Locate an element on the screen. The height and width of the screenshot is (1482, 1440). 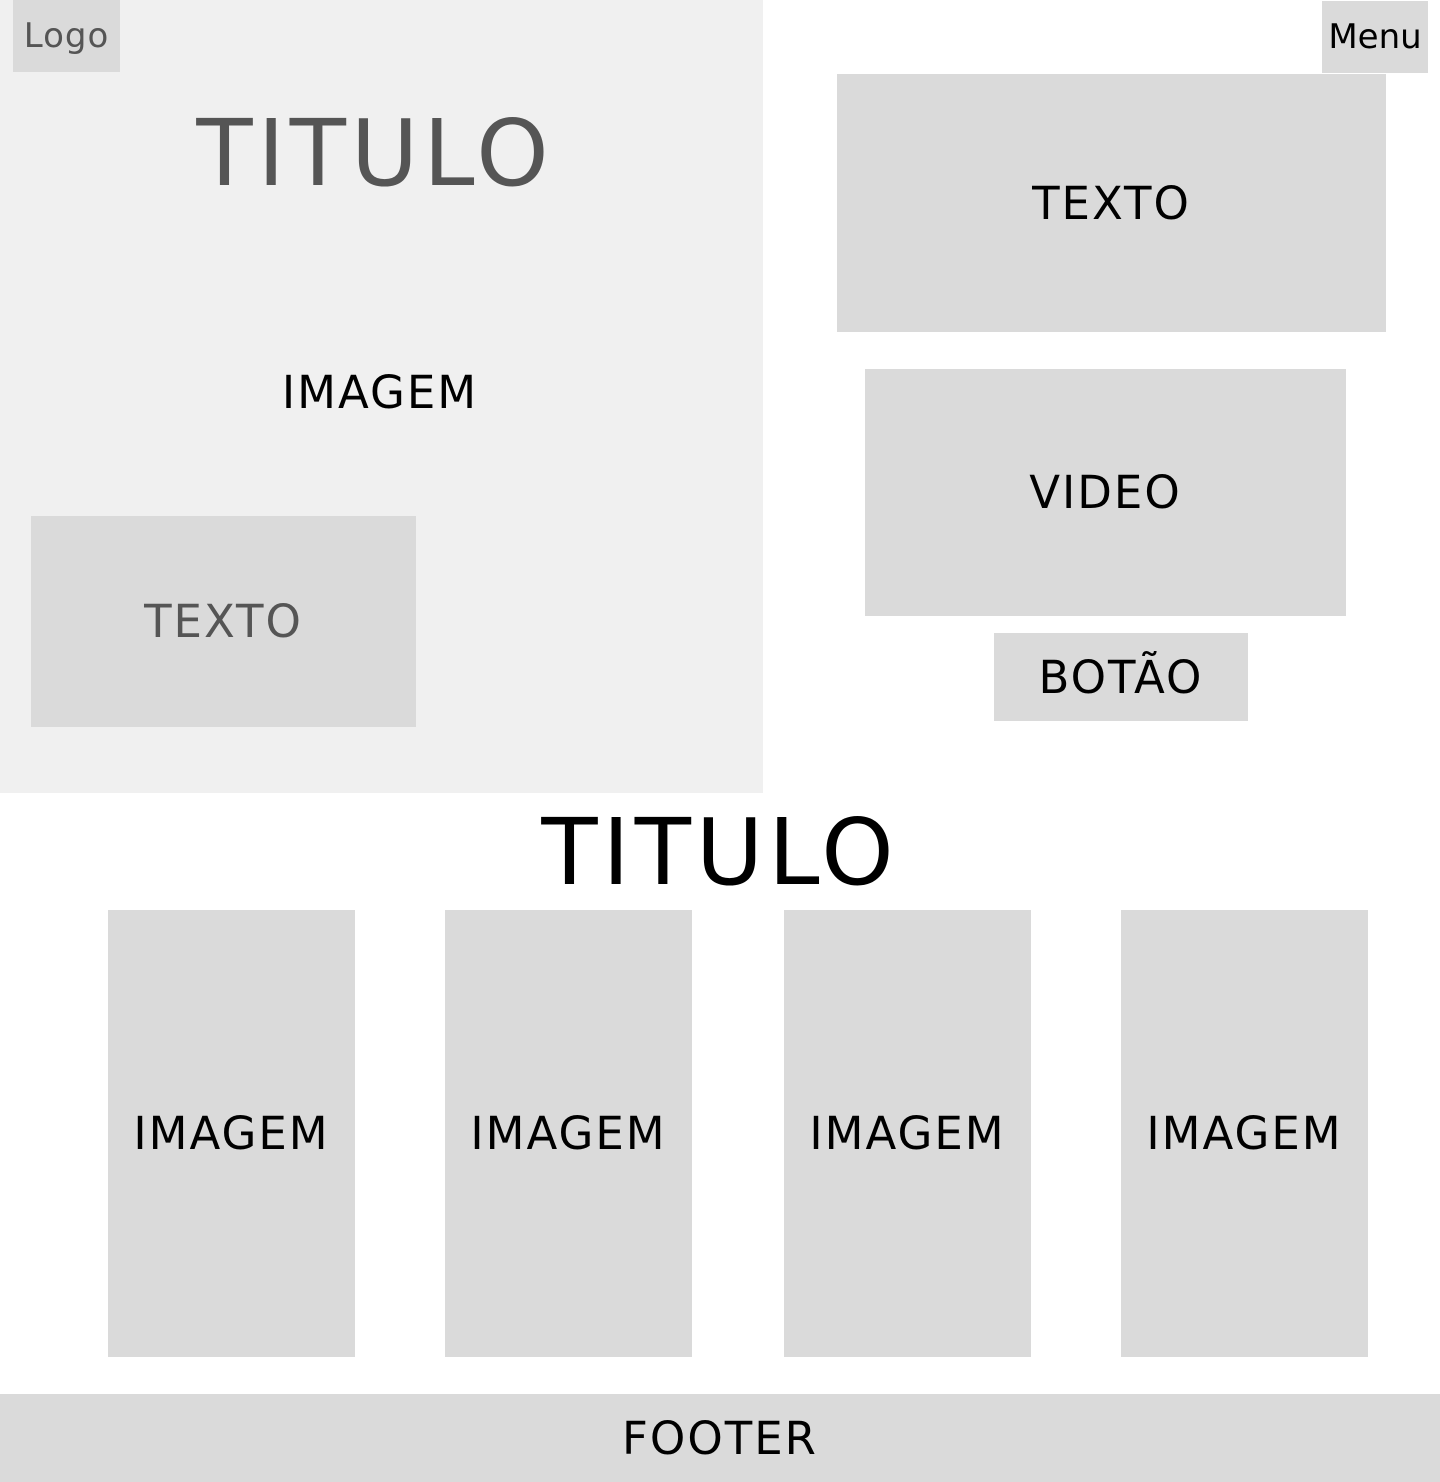
aside-text-block: TEXTO is located at coordinates (1111, 203).